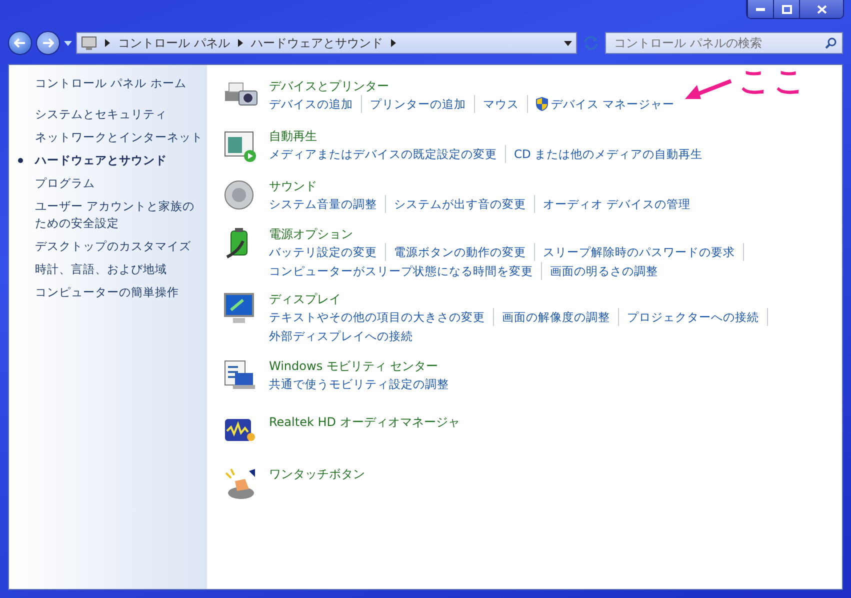 This screenshot has width=851, height=598. What do you see at coordinates (381, 317) in the screenshot?
I see `task-link: テキストやその他の項目の大きさの変更` at bounding box center [381, 317].